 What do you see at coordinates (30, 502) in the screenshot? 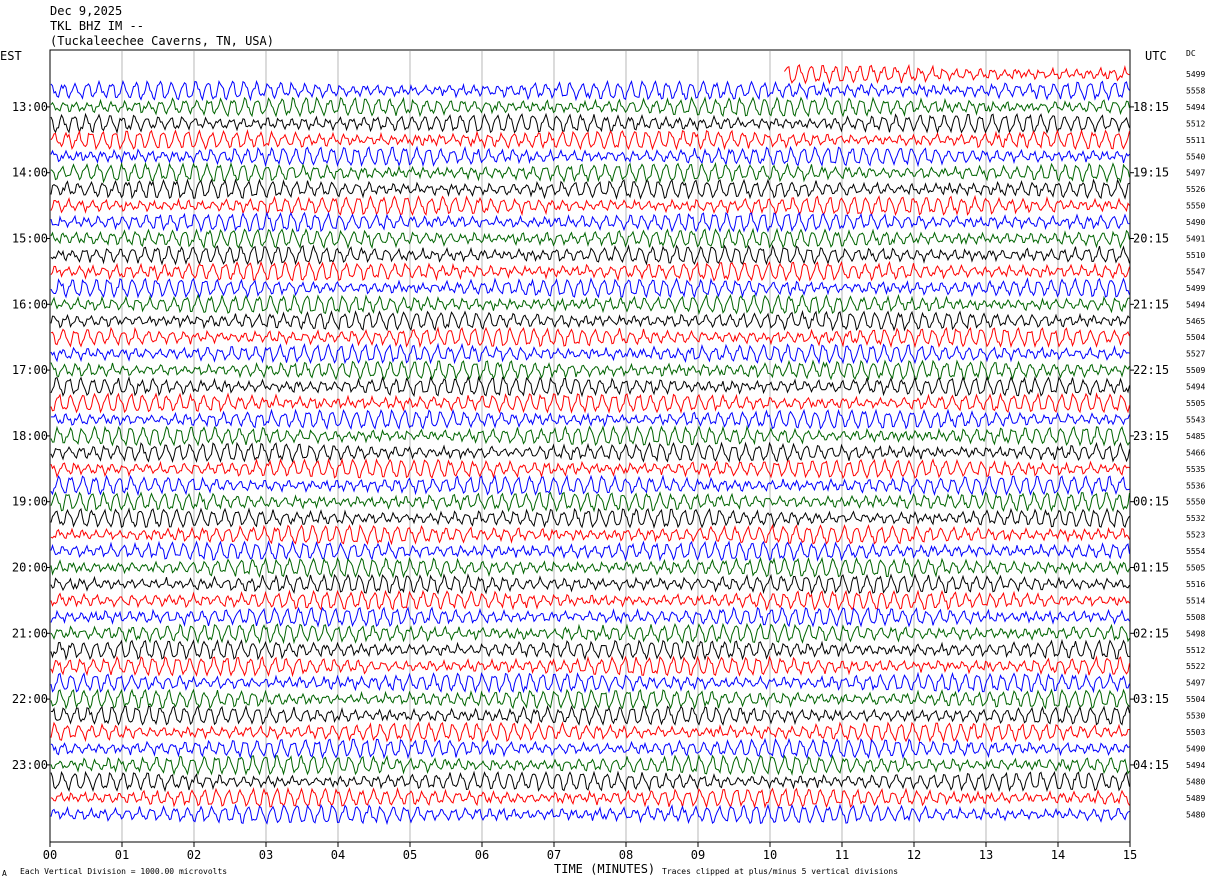
I see `est-hour-label: 19:00` at bounding box center [30, 502].